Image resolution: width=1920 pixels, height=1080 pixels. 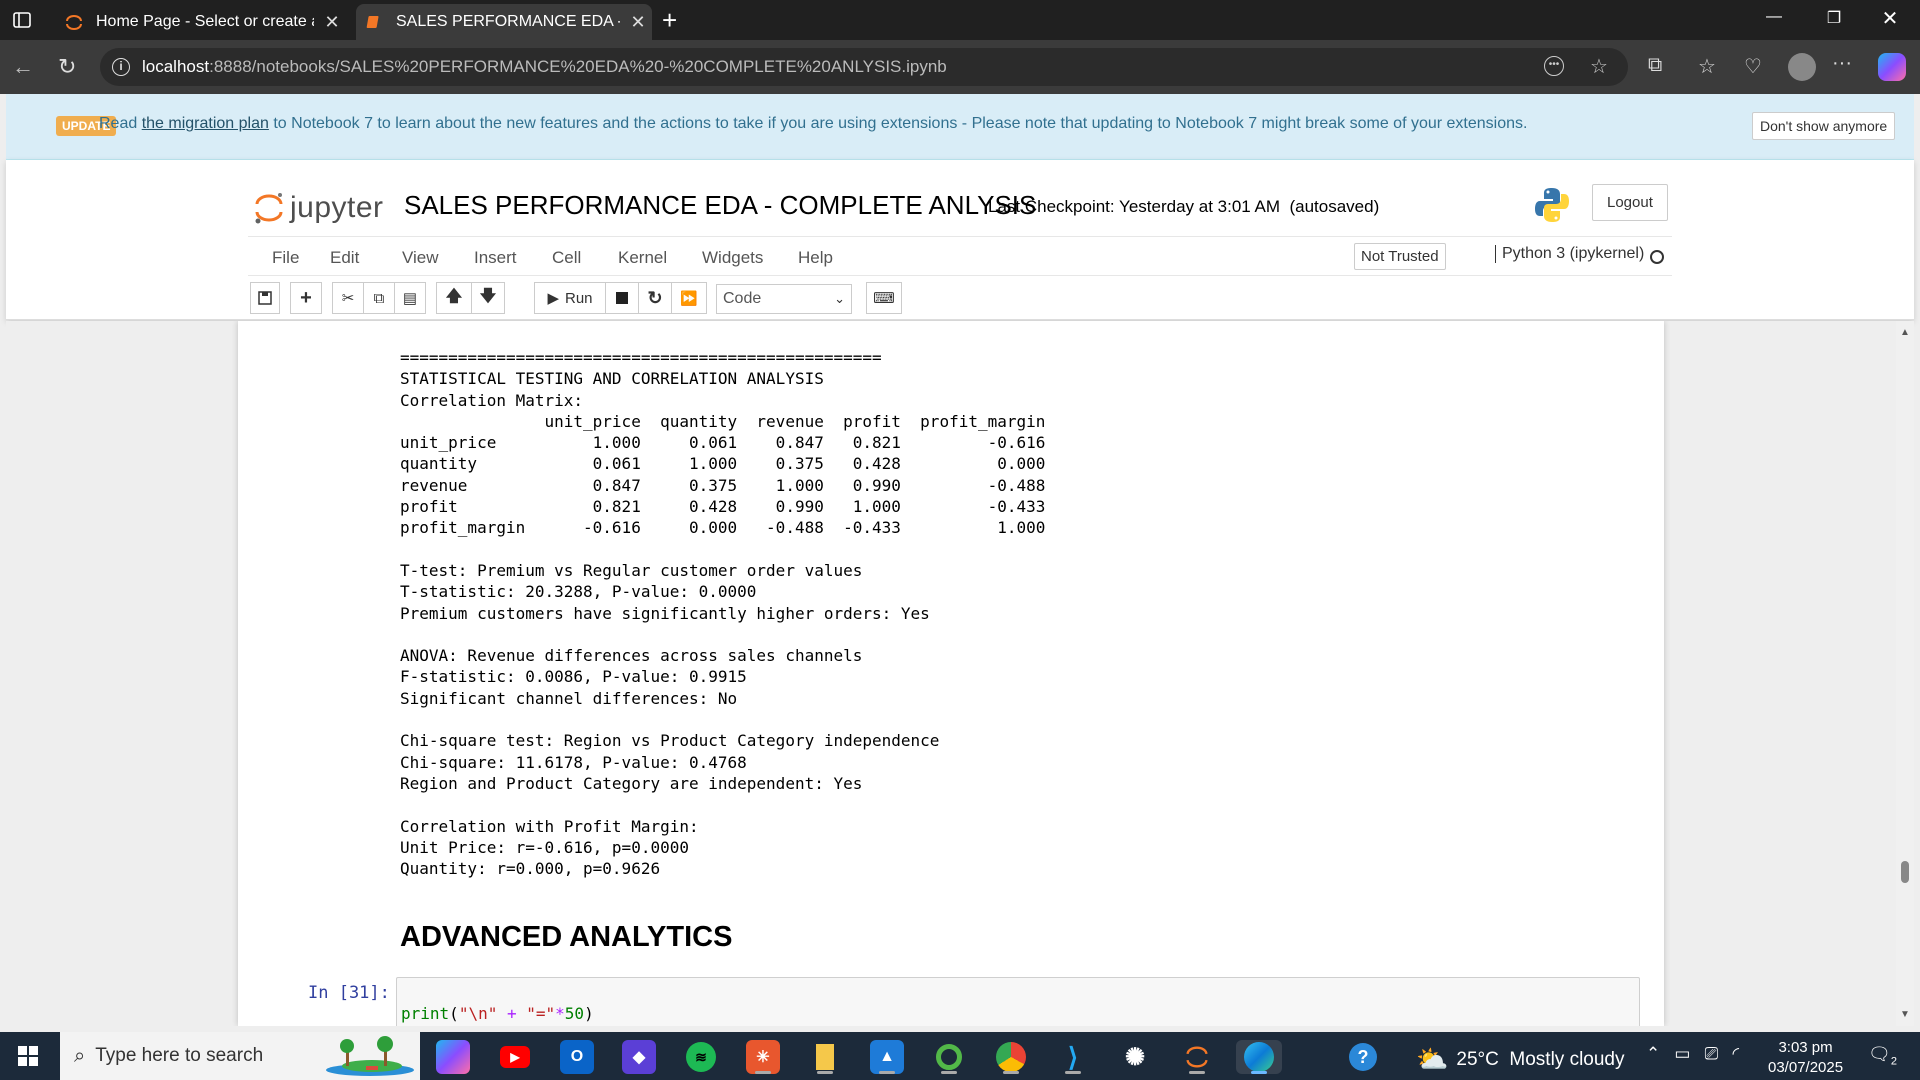 What do you see at coordinates (1569, 254) in the screenshot?
I see `kernel-indicator: Python 3 (ipykernel)` at bounding box center [1569, 254].